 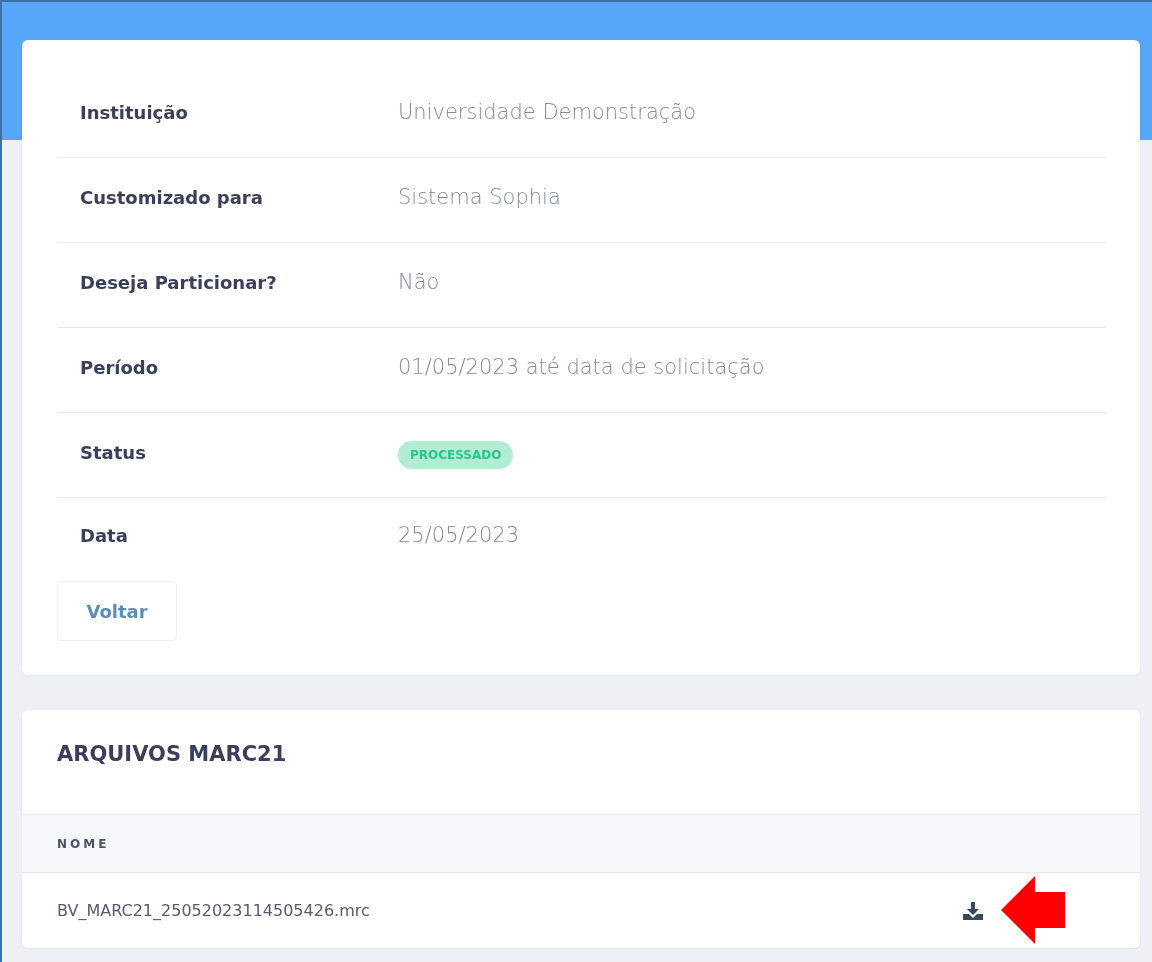 What do you see at coordinates (973, 911) in the screenshot?
I see `download-icon` at bounding box center [973, 911].